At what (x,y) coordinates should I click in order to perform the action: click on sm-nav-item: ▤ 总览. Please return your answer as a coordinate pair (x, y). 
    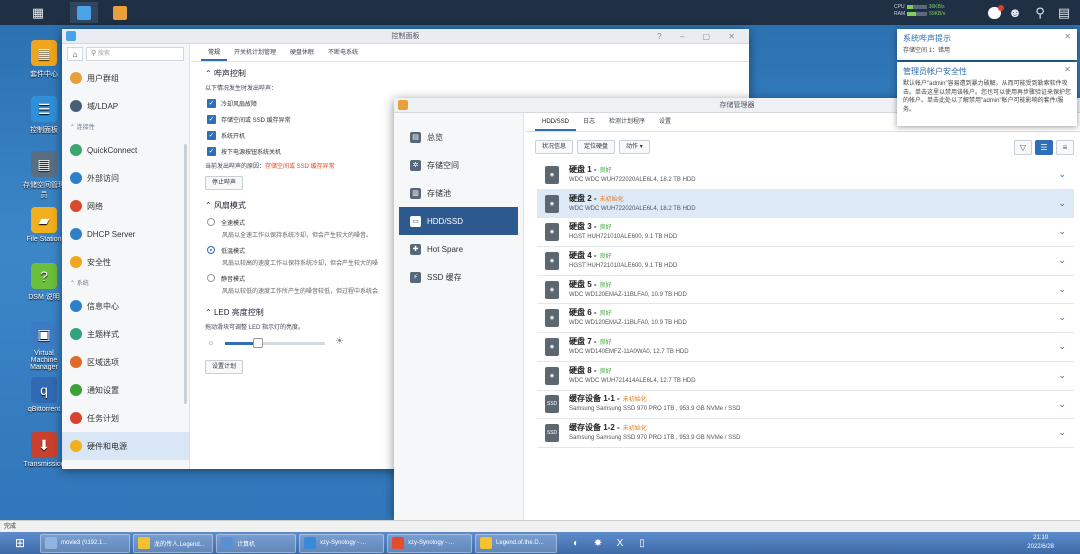
    Looking at the image, I should click on (458, 137).